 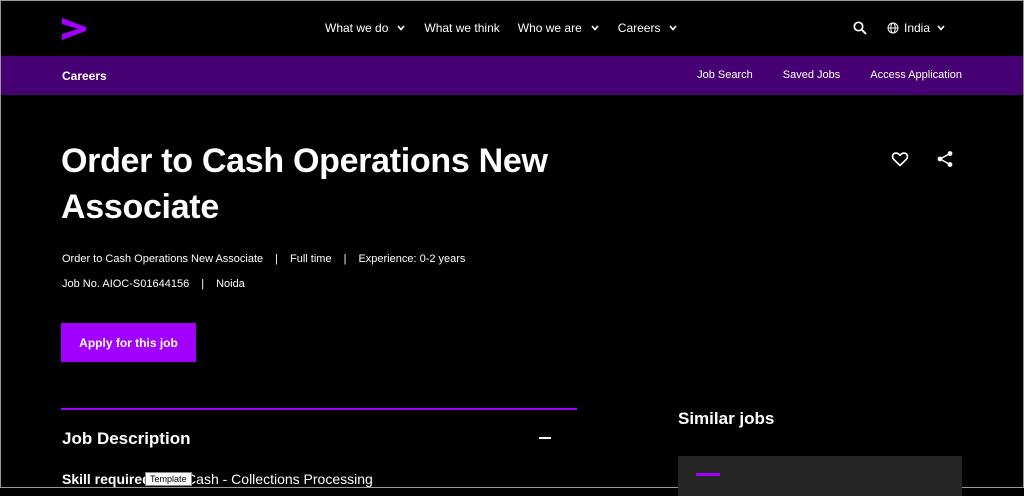 What do you see at coordinates (725, 75) in the screenshot?
I see `job-search-link: Job Search` at bounding box center [725, 75].